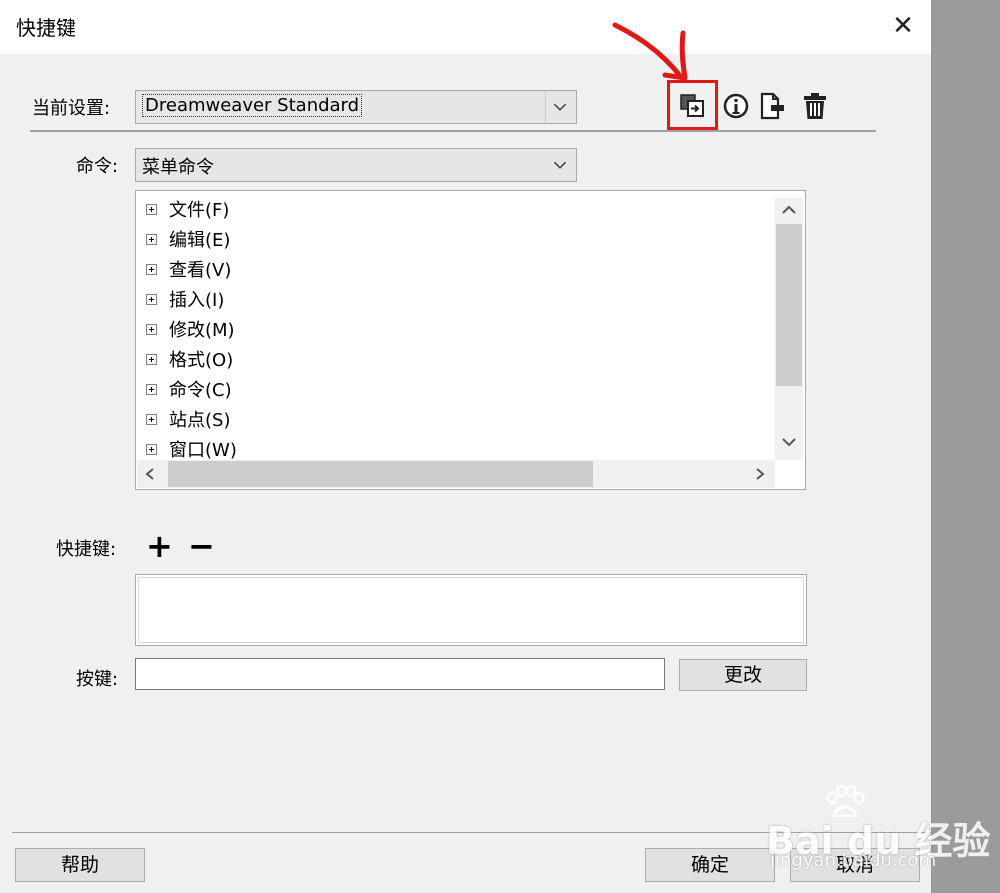  I want to click on tree-item-label: 修改(M), so click(202, 330).